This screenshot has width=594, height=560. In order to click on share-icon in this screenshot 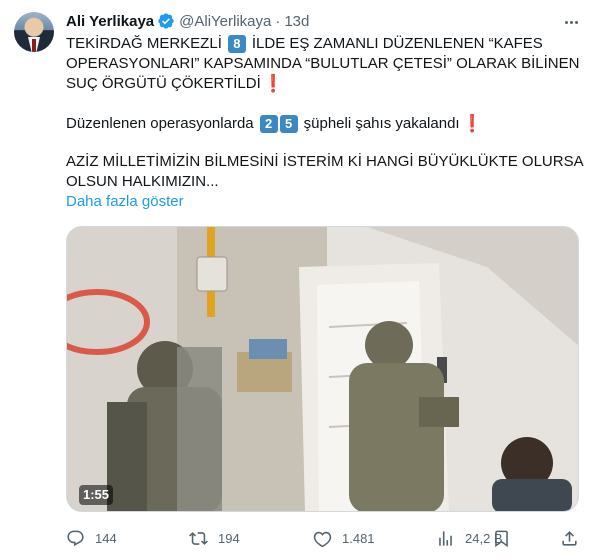, I will do `click(569, 538)`.